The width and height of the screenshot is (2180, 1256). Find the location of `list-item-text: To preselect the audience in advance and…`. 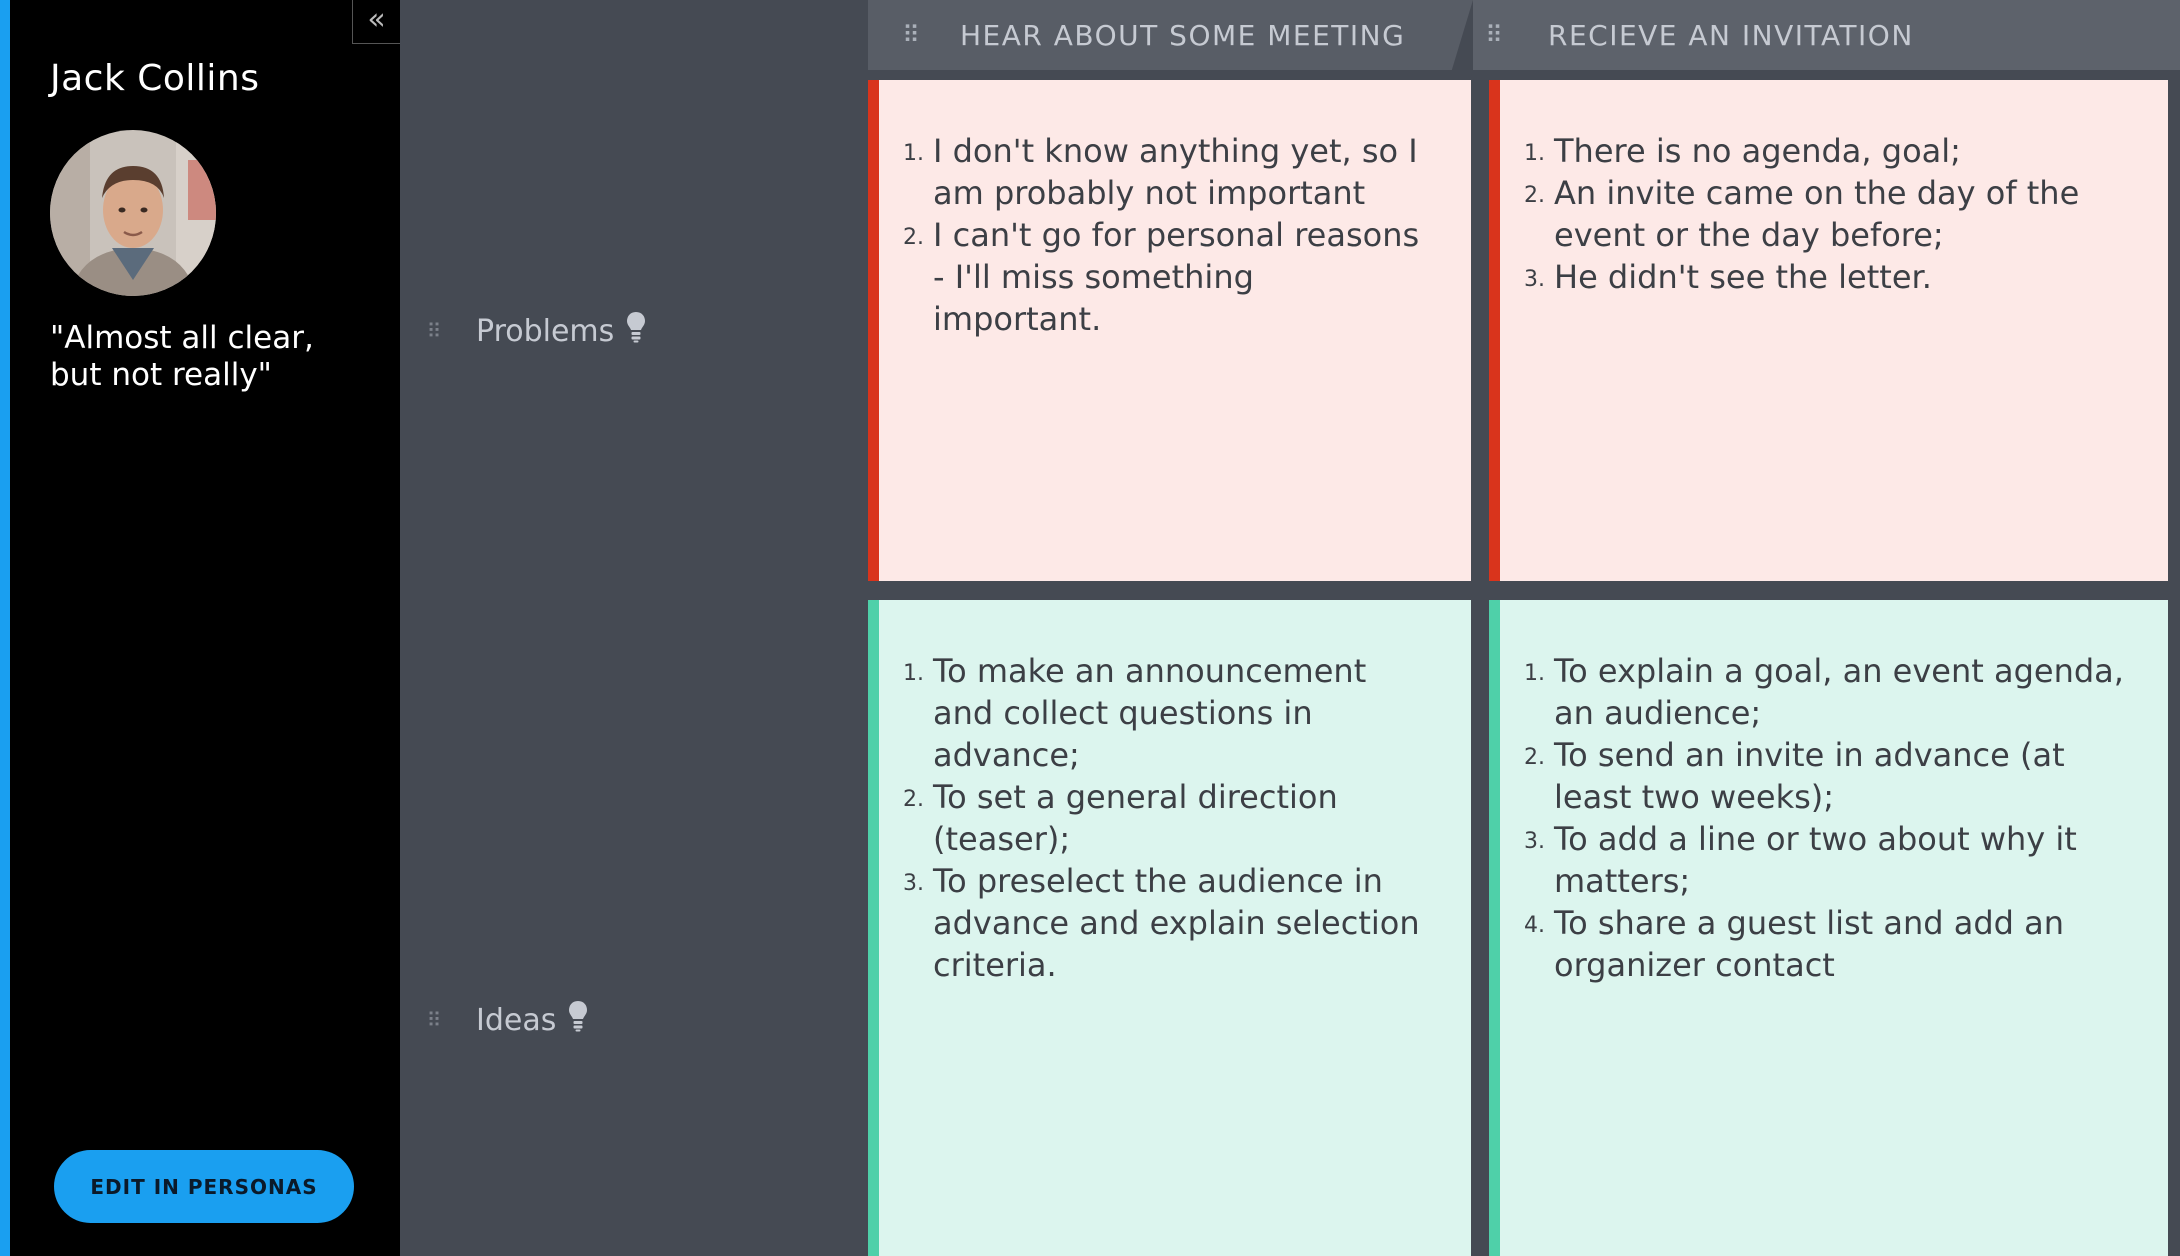

list-item-text: To preselect the audience in advance and… is located at coordinates (1176, 923).